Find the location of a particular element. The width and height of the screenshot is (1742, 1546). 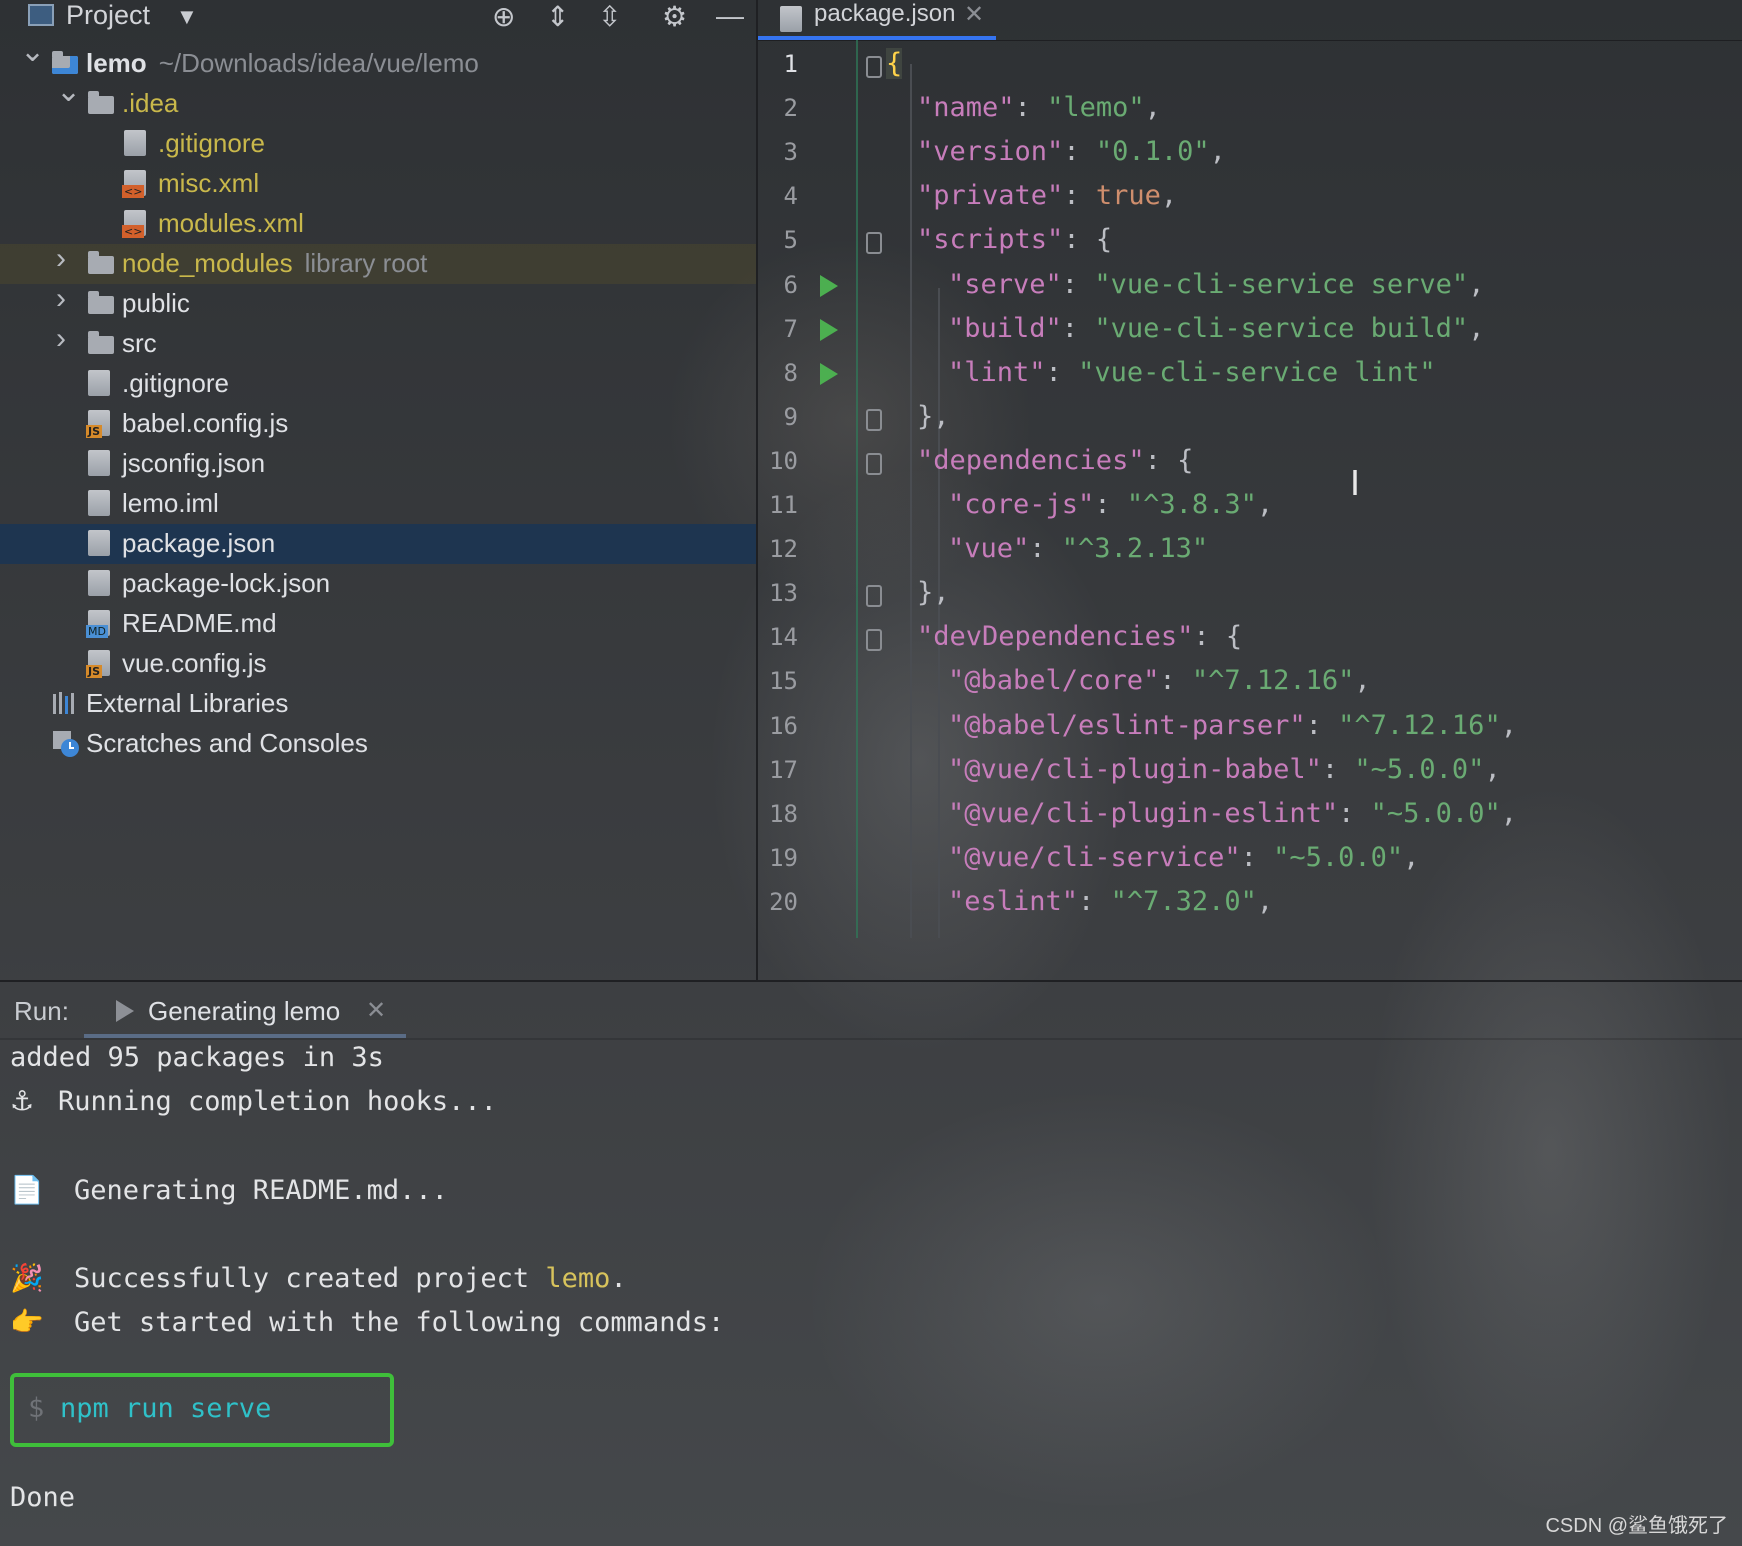

tree-item: ⌄ .idea is located at coordinates (378, 99).